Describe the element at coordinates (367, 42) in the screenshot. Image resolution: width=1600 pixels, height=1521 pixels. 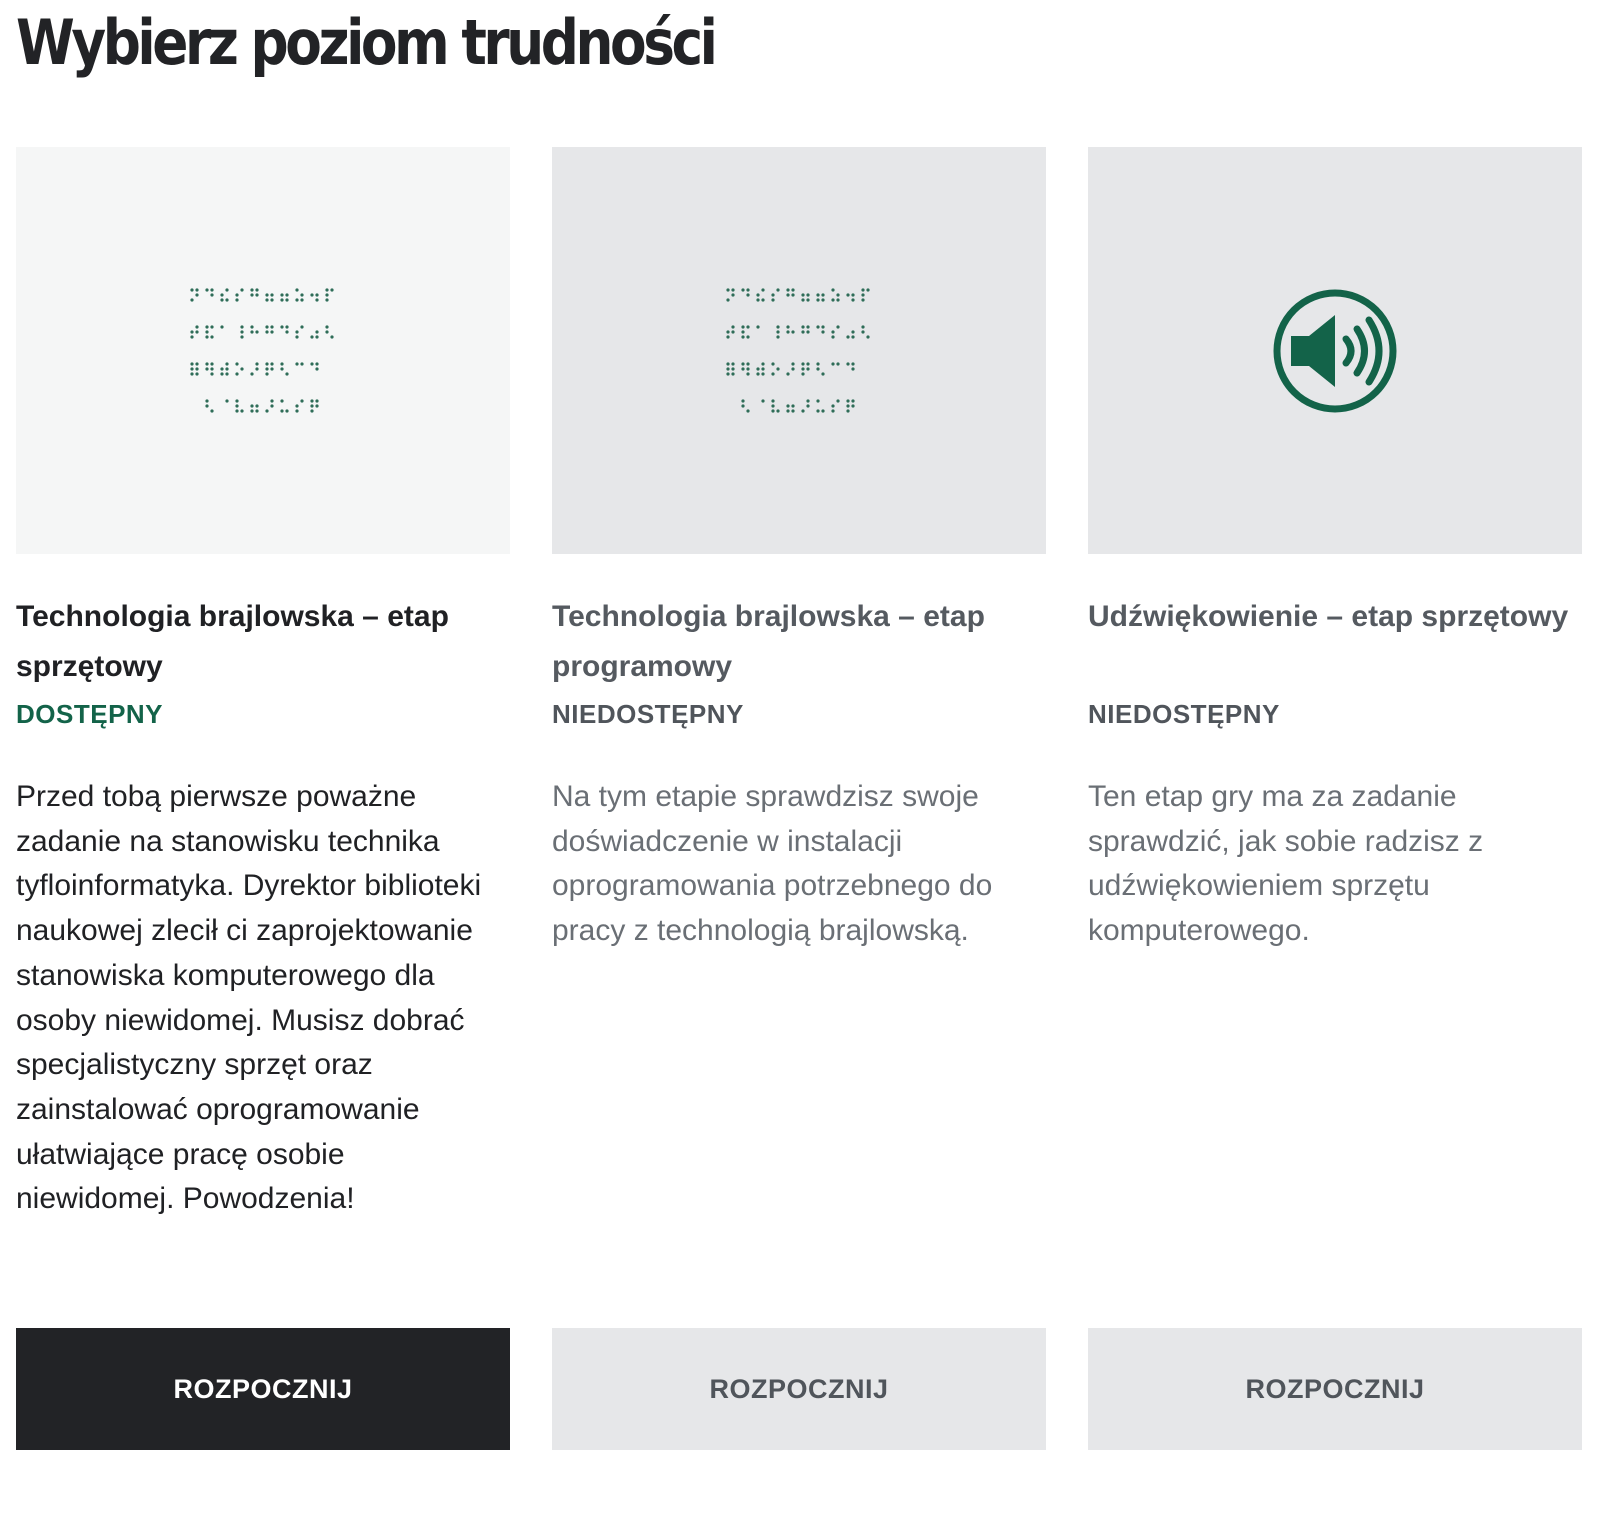
I see `page-title: Wybierz poziom trudności` at that location.